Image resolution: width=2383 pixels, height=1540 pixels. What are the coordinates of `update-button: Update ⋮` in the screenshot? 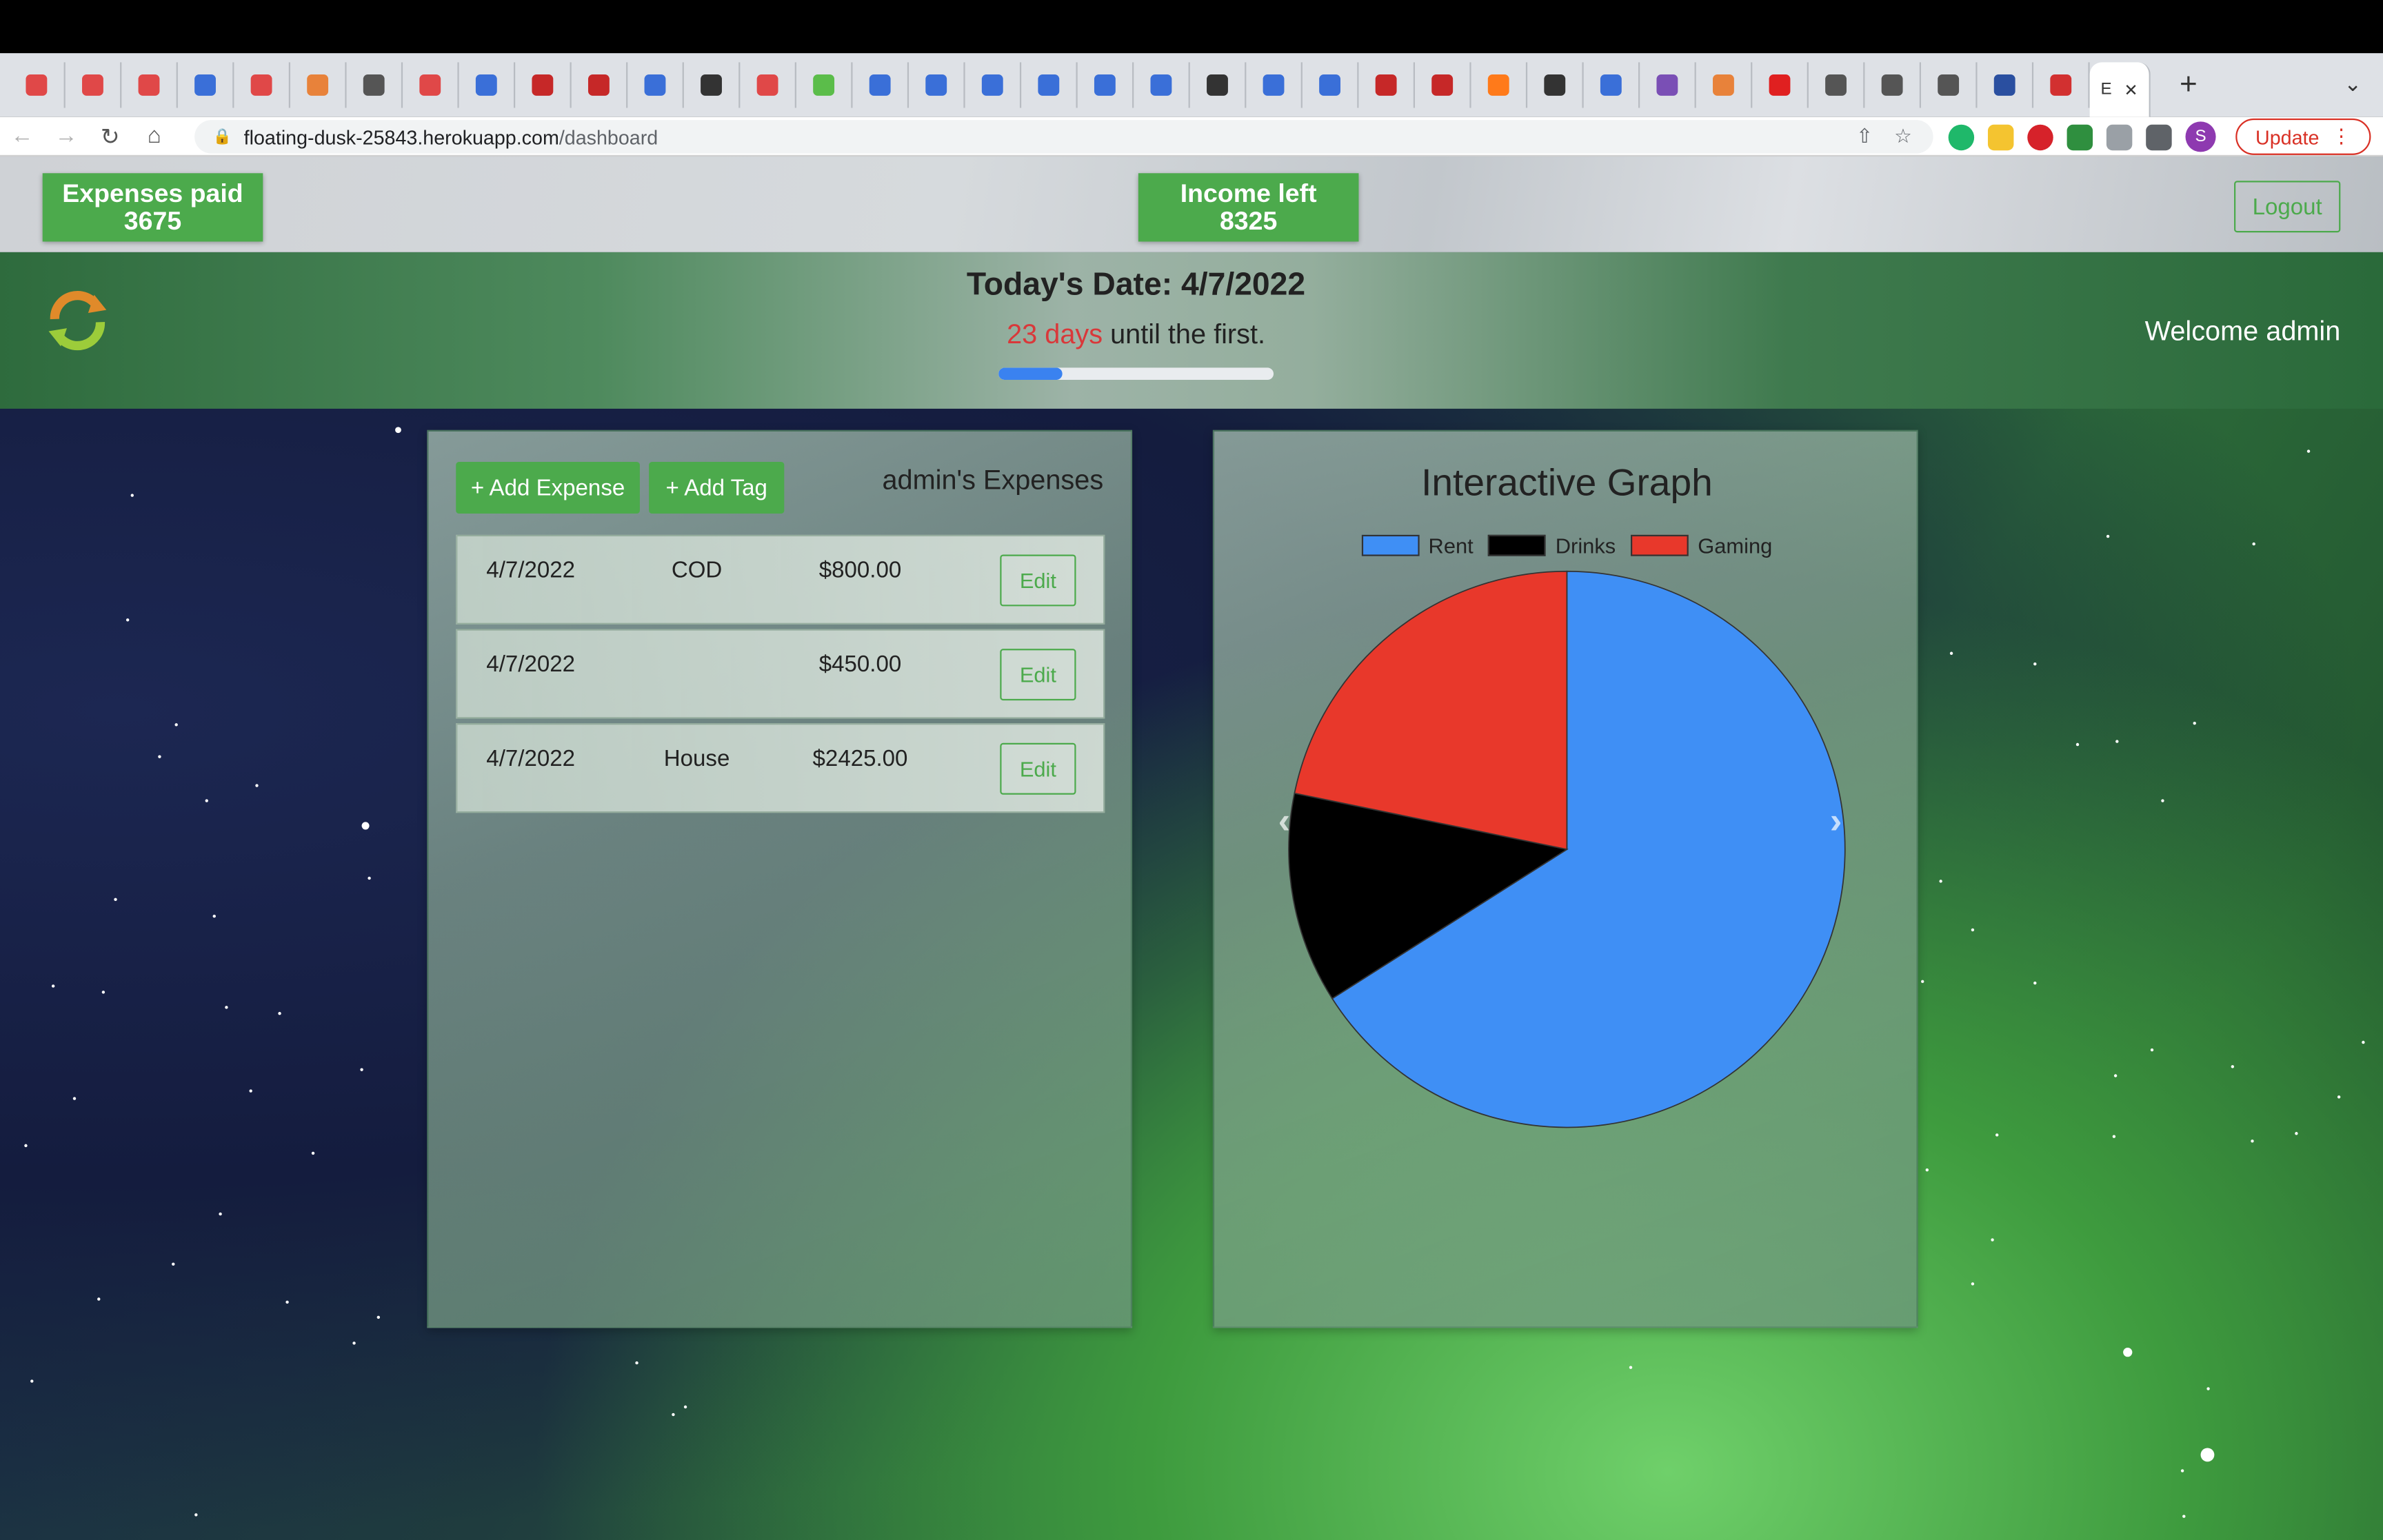 It's located at (2303, 137).